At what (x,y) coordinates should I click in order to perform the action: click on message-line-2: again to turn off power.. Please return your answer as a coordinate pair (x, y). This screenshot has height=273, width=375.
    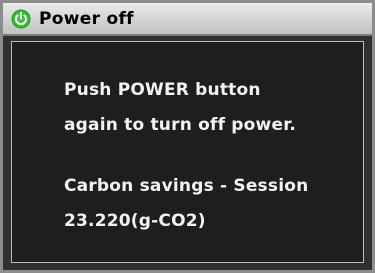
    Looking at the image, I should click on (180, 125).